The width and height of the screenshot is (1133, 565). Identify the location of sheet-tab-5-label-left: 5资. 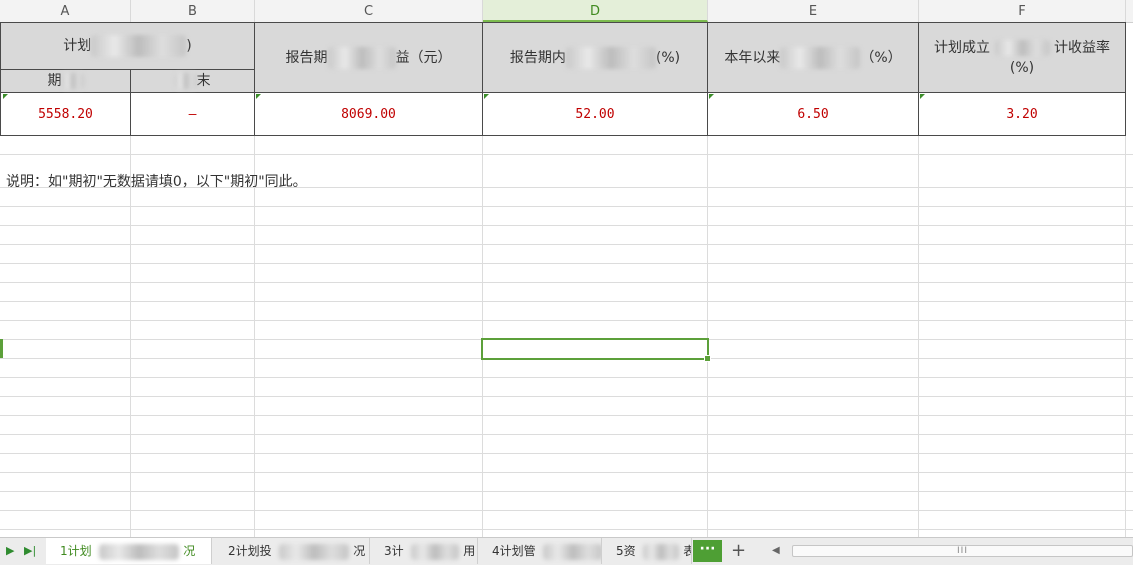
(626, 551).